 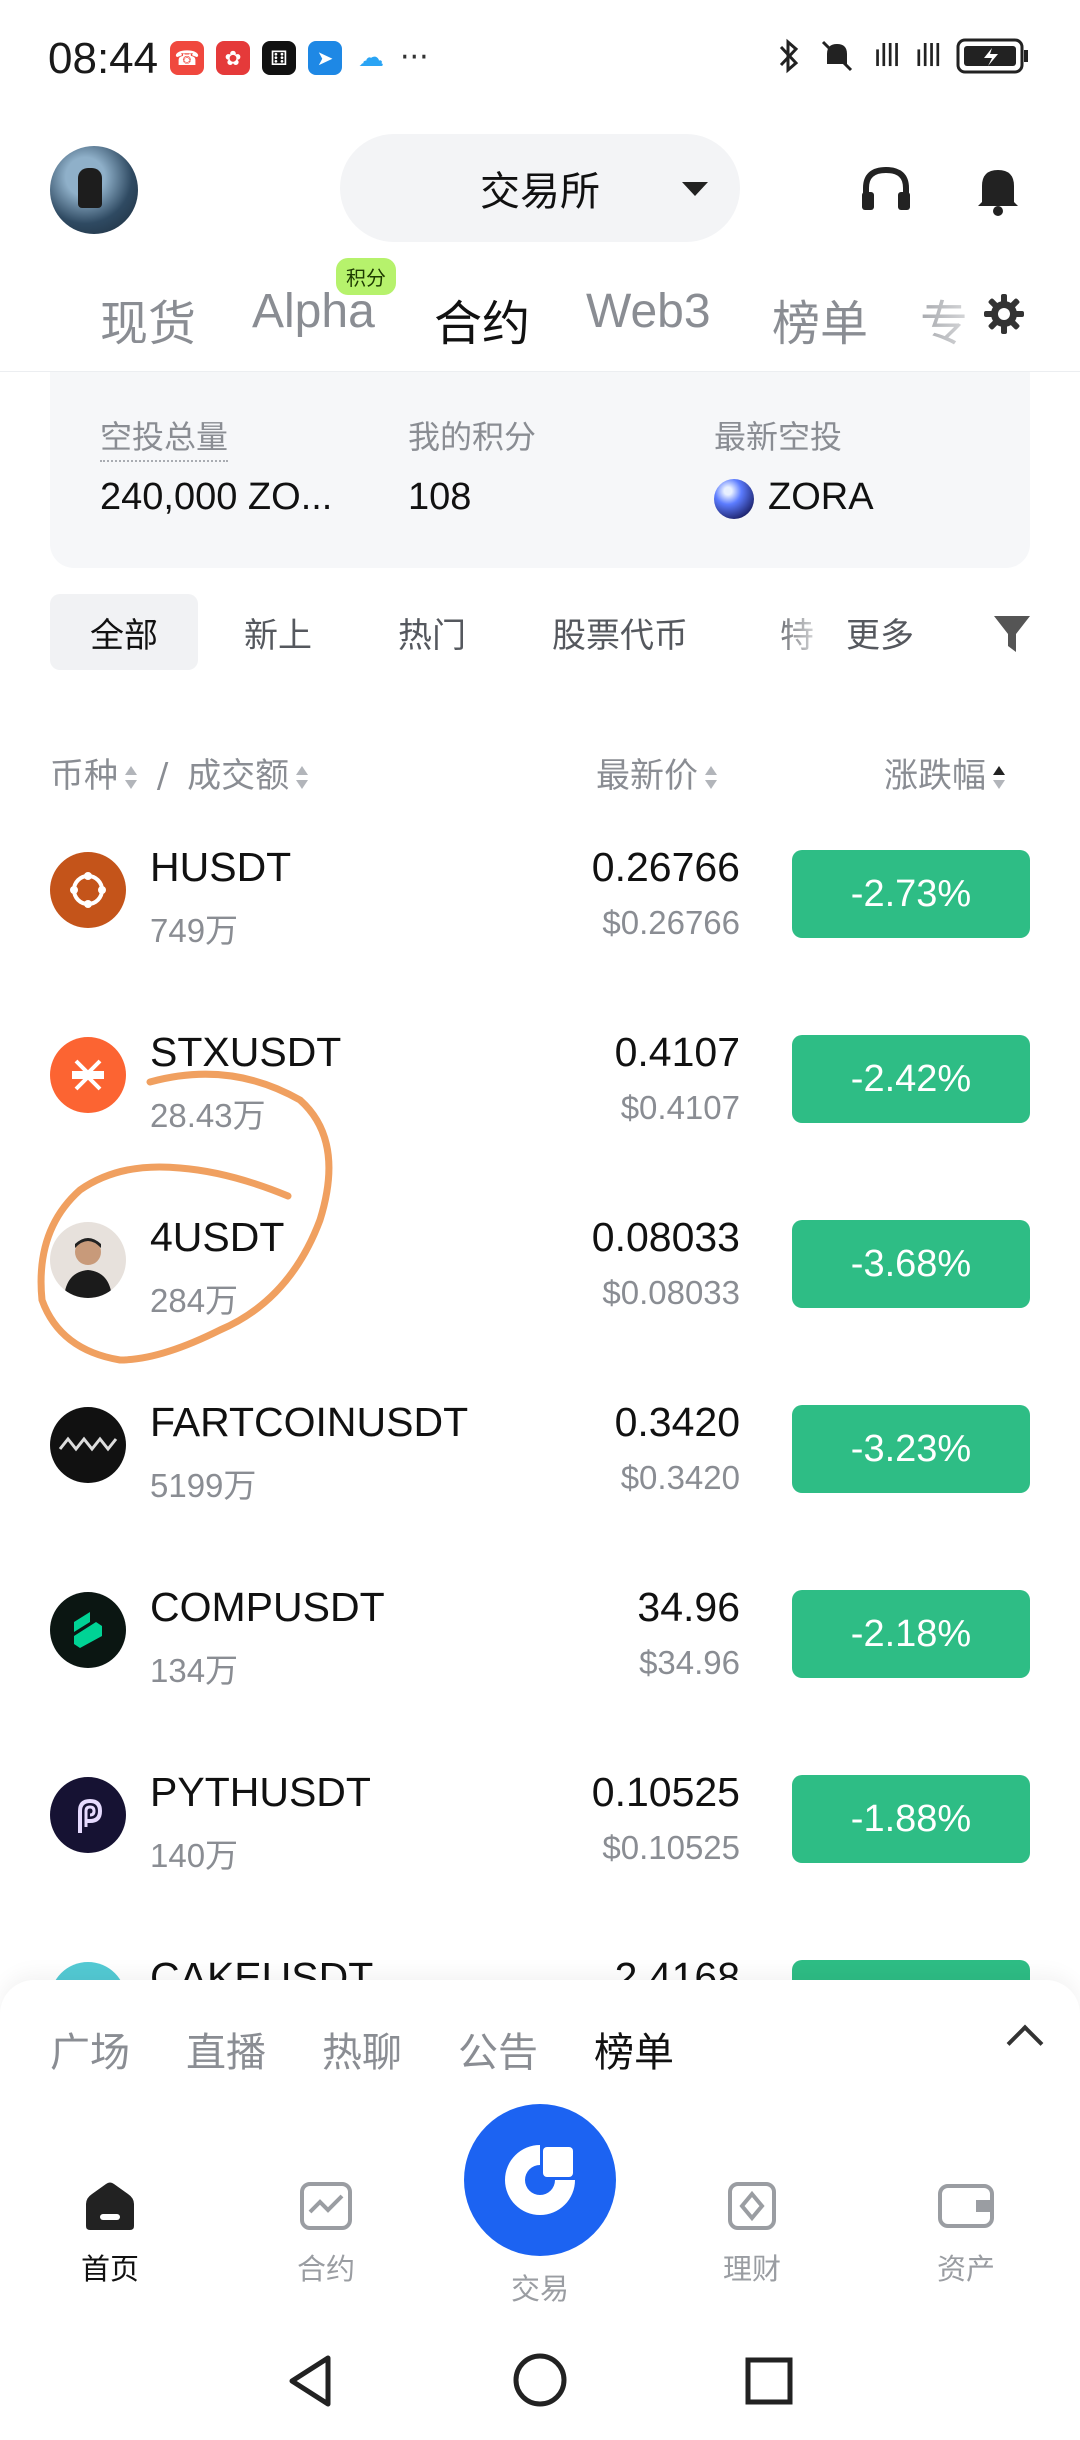 I want to click on row-price: 0.08033, so click(x=665, y=1237).